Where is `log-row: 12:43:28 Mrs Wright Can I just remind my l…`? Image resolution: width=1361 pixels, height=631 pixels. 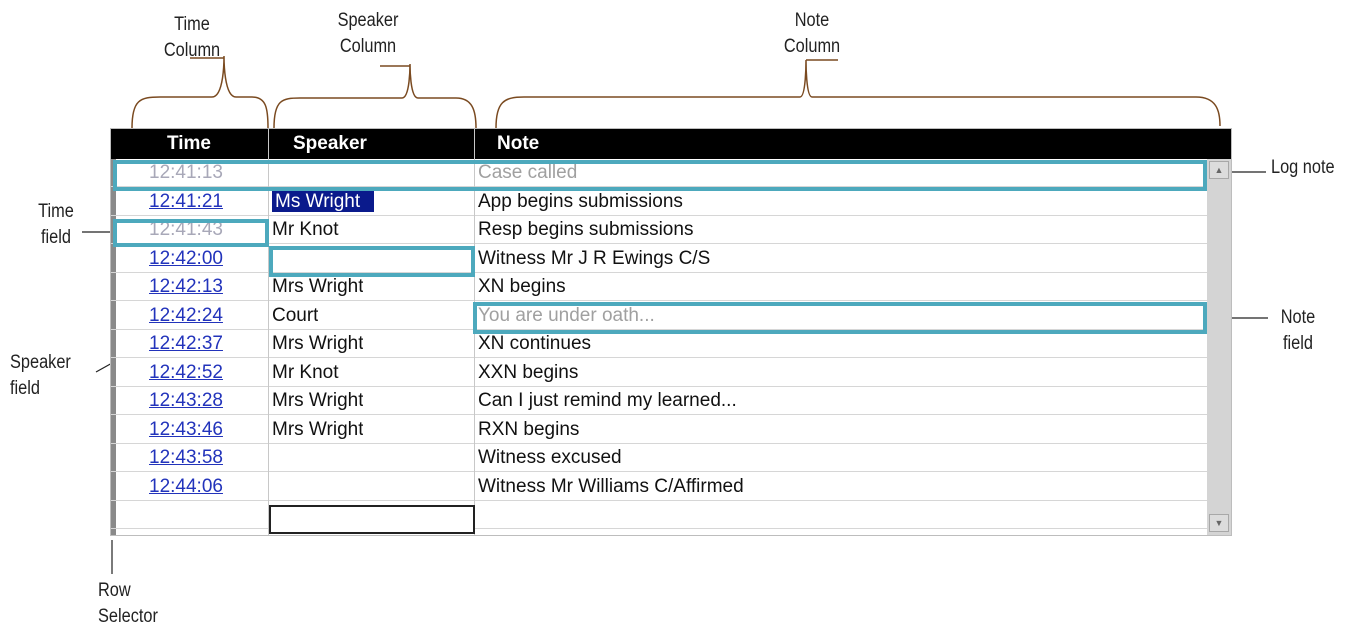 log-row: 12:43:28 Mrs Wright Can I just remind my l… is located at coordinates (659, 401).